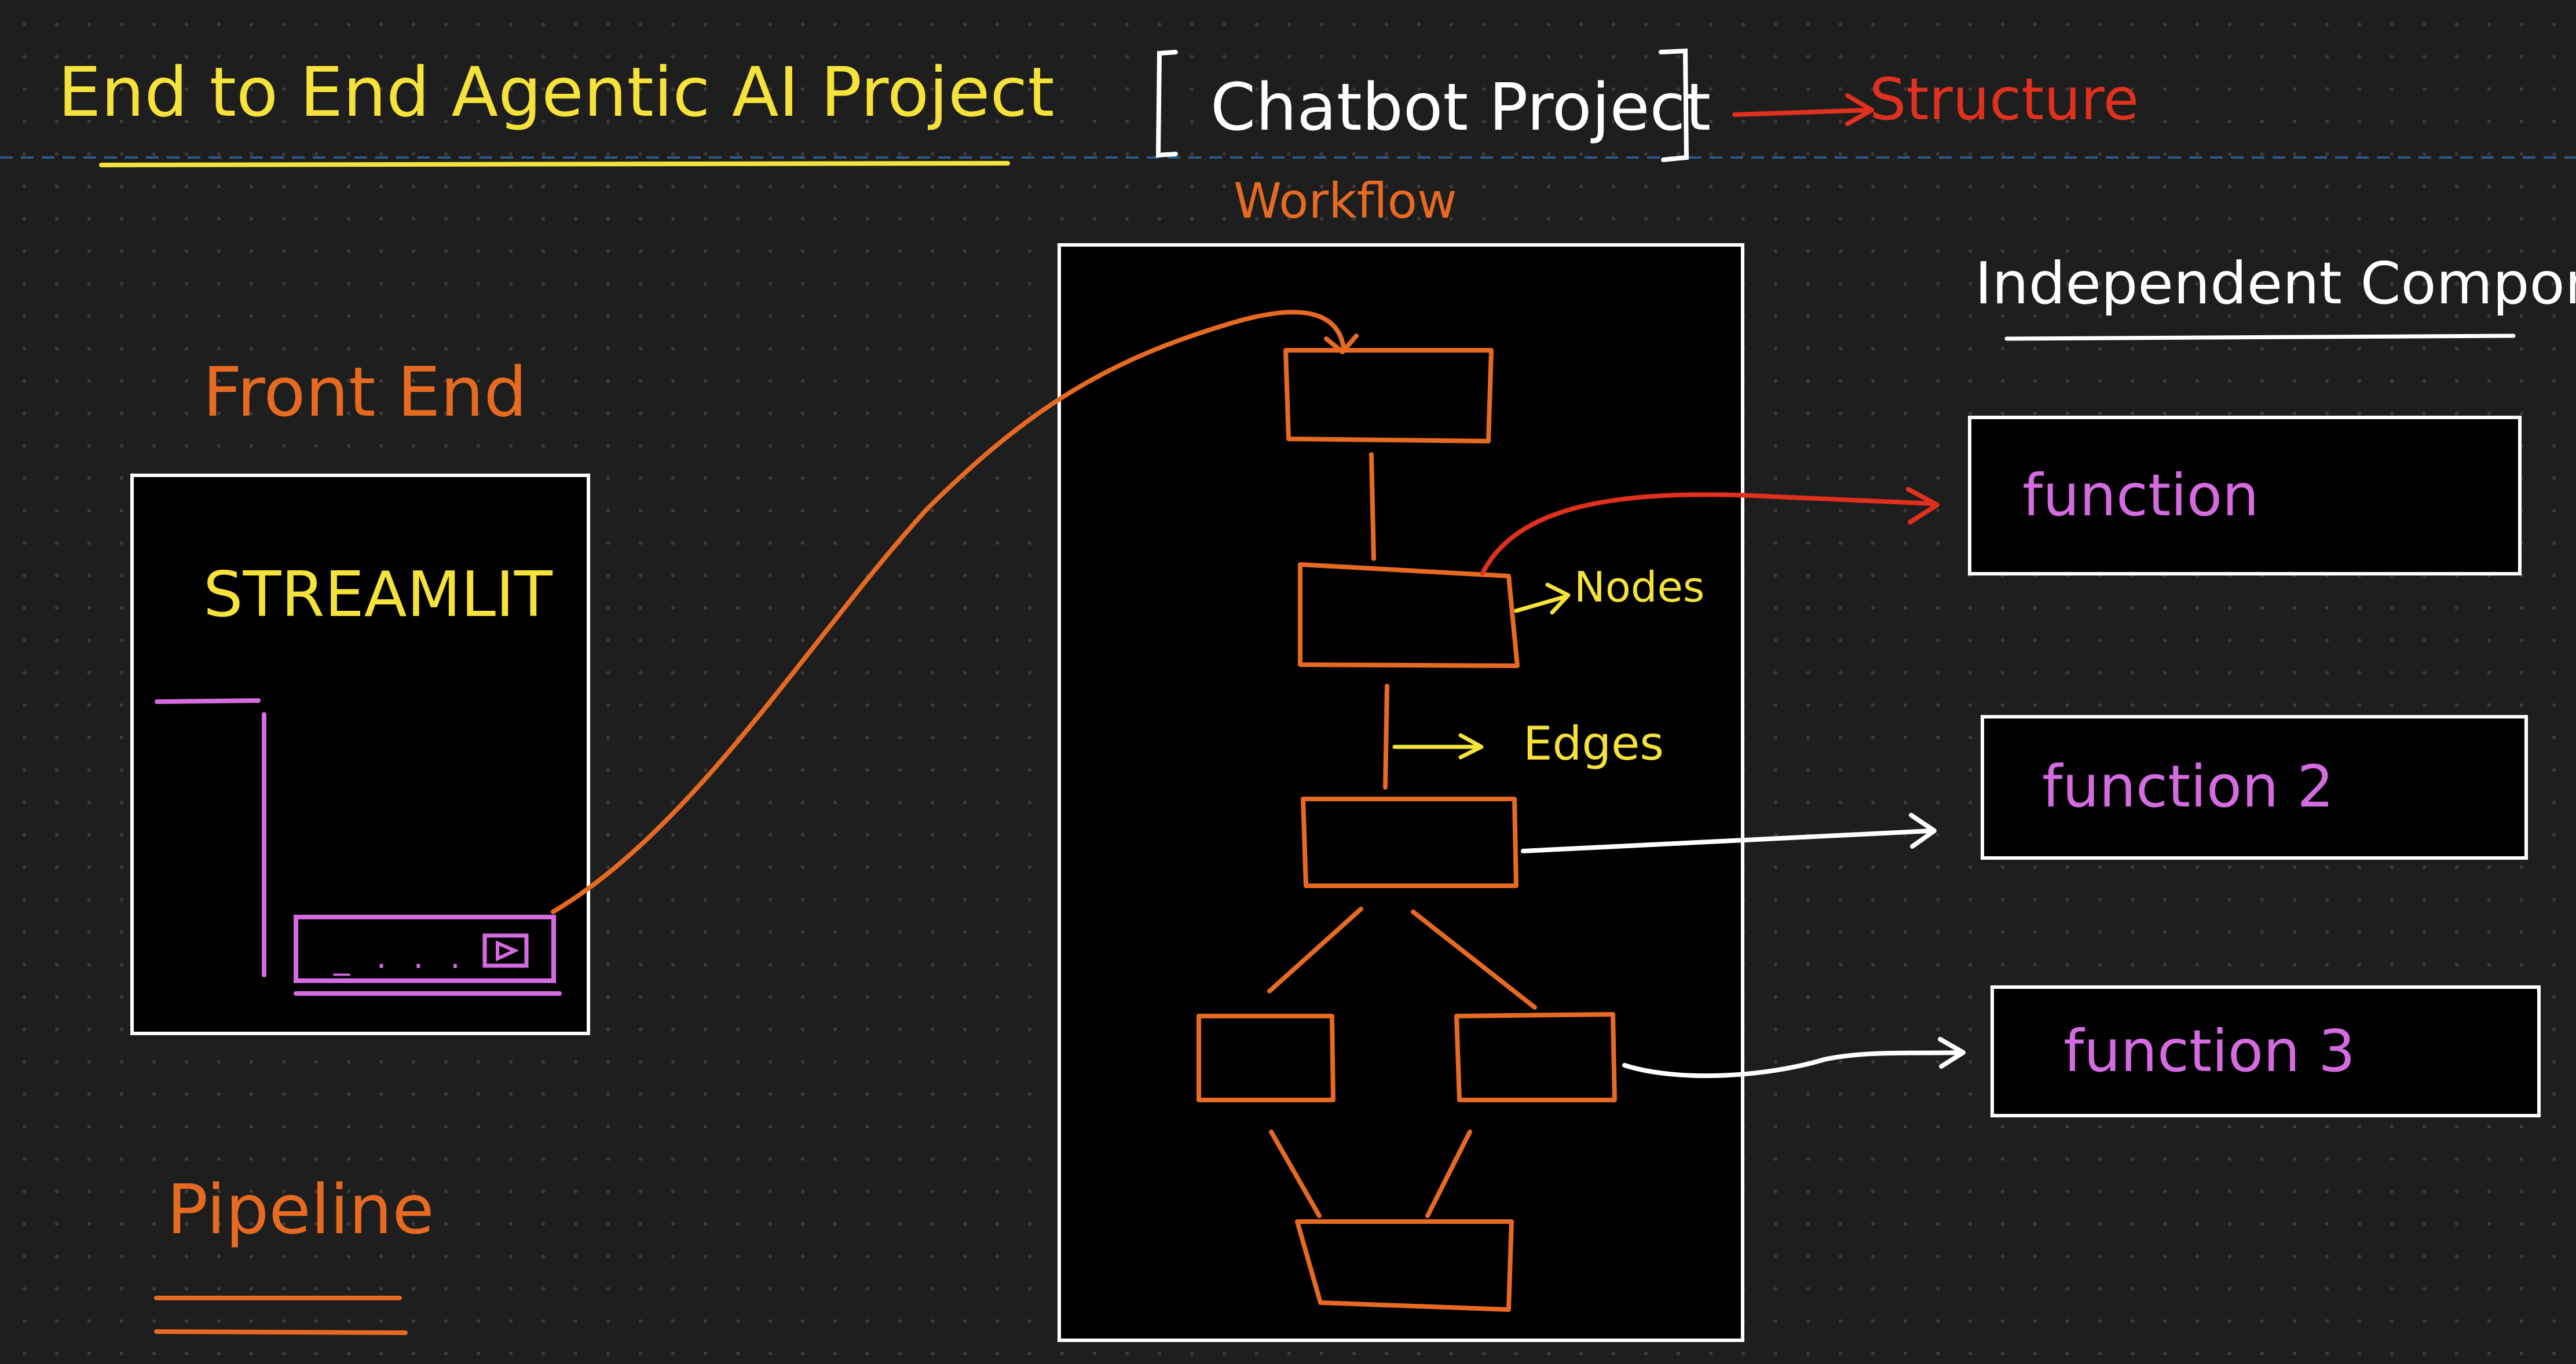 This screenshot has width=2576, height=1364. I want to click on component-function-1: function, so click(2245, 495).